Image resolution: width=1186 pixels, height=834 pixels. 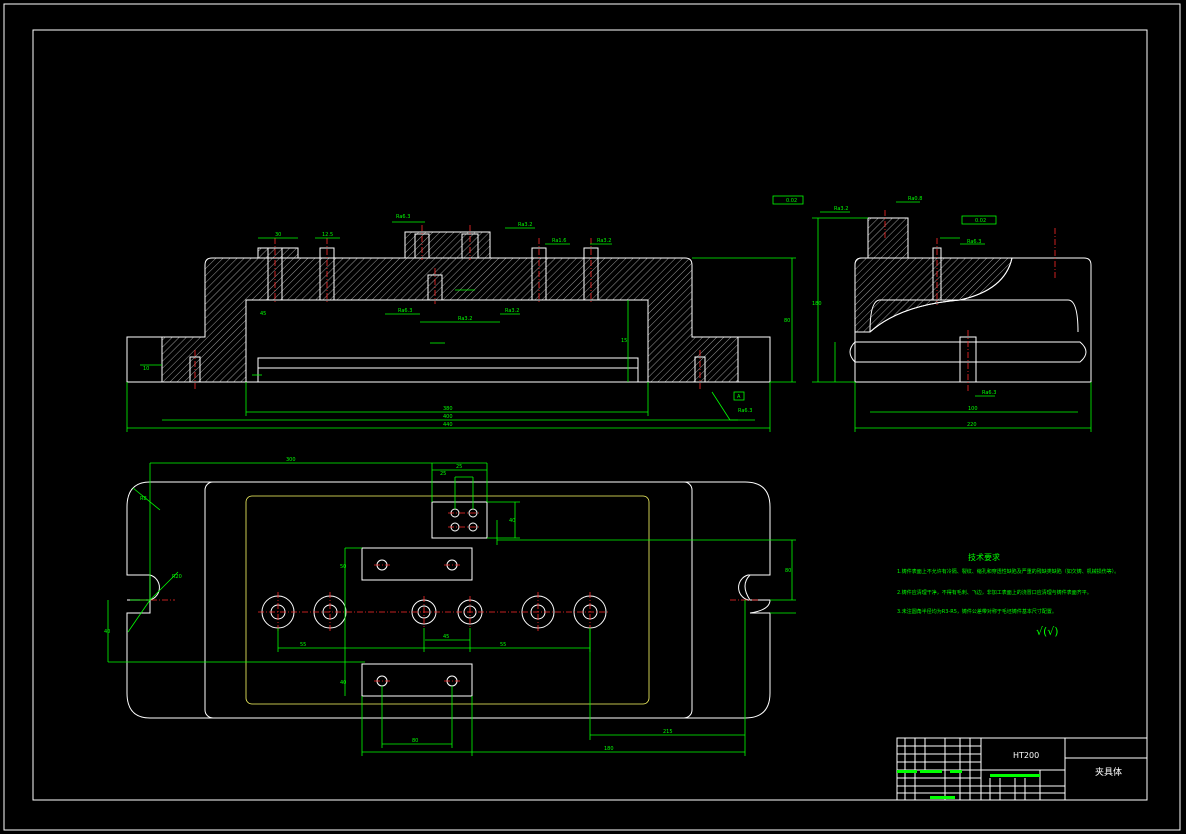 I want to click on front-dim-label: 80, so click(x=787, y=321).